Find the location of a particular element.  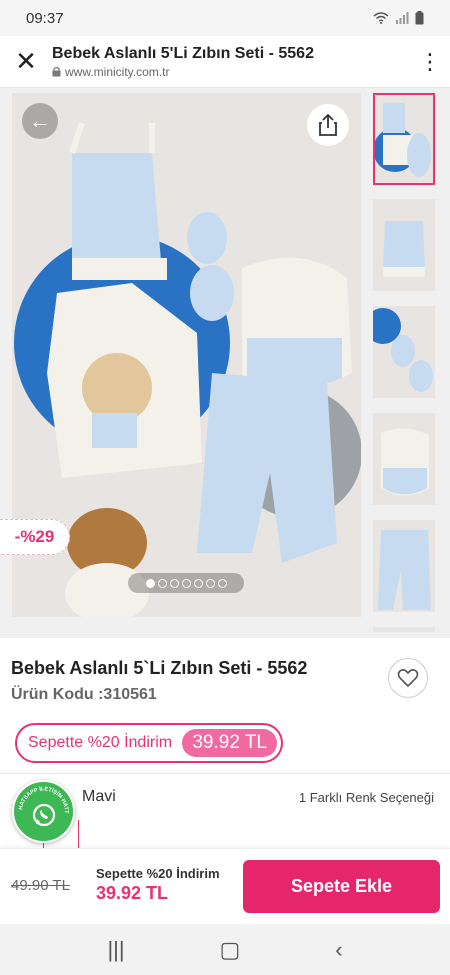

whatsapp-icon: WHATSAPP İLETİŞİM HATTI is located at coordinates (41, 804).